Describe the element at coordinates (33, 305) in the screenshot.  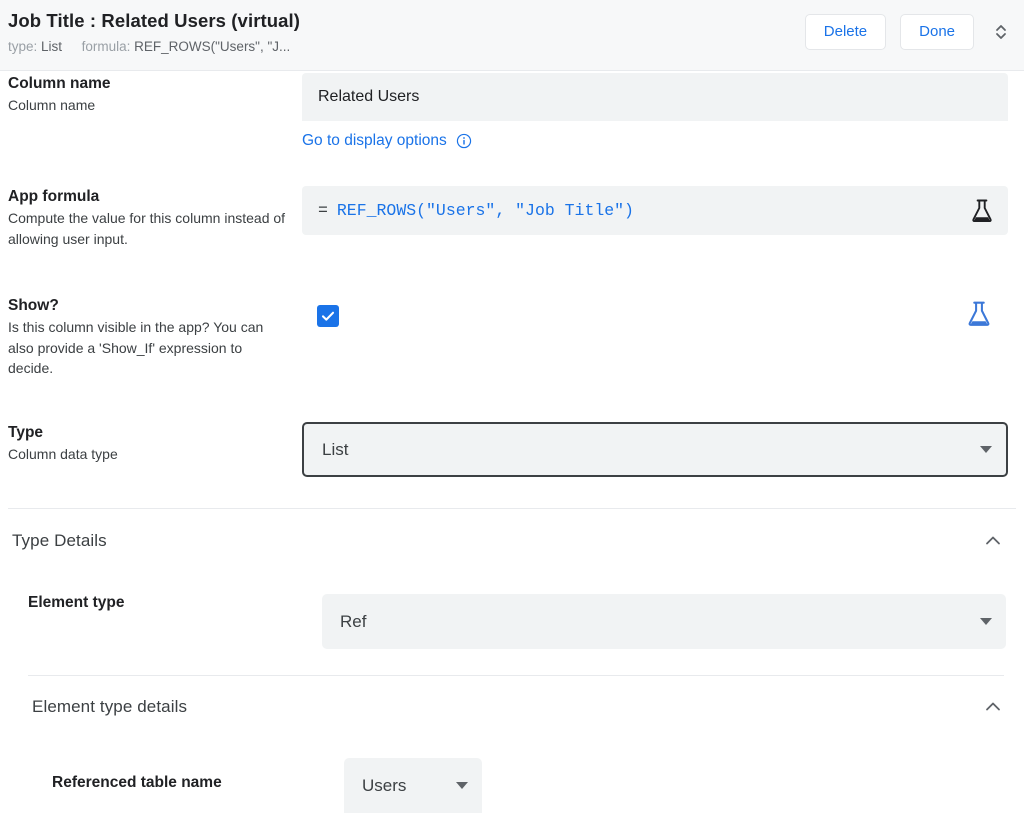
I see `show-label: Show?` at that location.